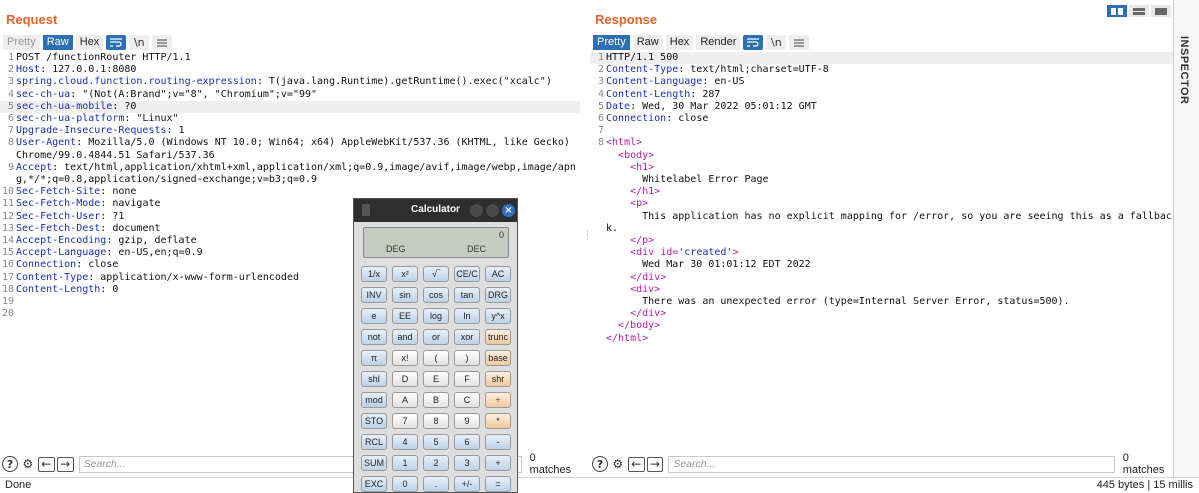  What do you see at coordinates (467, 379) in the screenshot?
I see `calc-key: F` at bounding box center [467, 379].